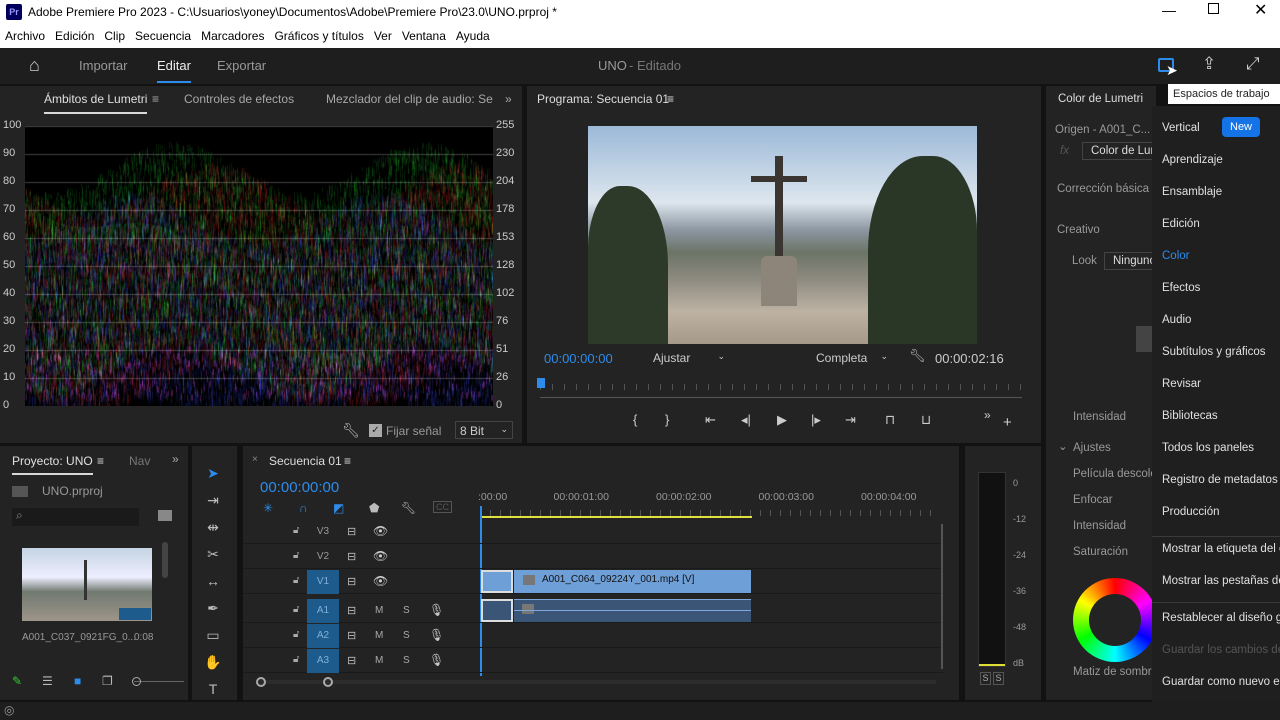 This screenshot has height=720, width=1280. What do you see at coordinates (1007, 422) in the screenshot?
I see `add-button-icon: +` at bounding box center [1007, 422].